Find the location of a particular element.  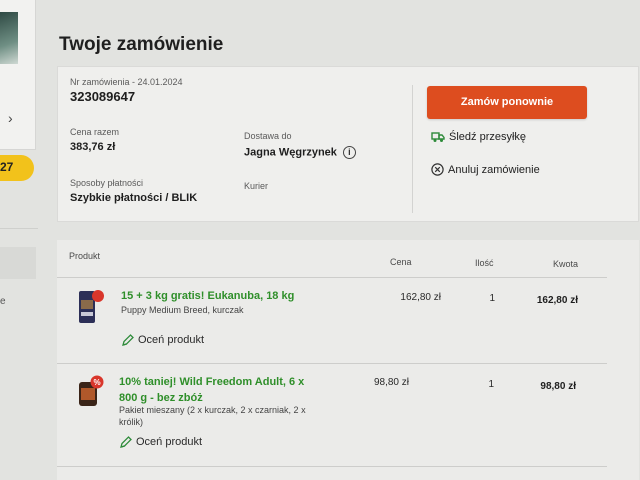

chevron-right-icon: › is located at coordinates (10, 118).